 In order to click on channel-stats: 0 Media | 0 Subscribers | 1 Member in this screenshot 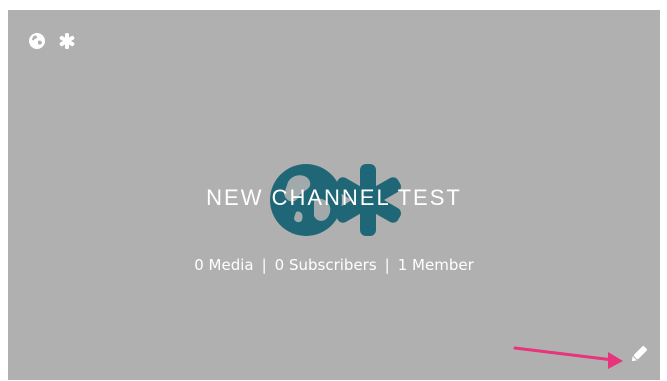, I will do `click(334, 265)`.